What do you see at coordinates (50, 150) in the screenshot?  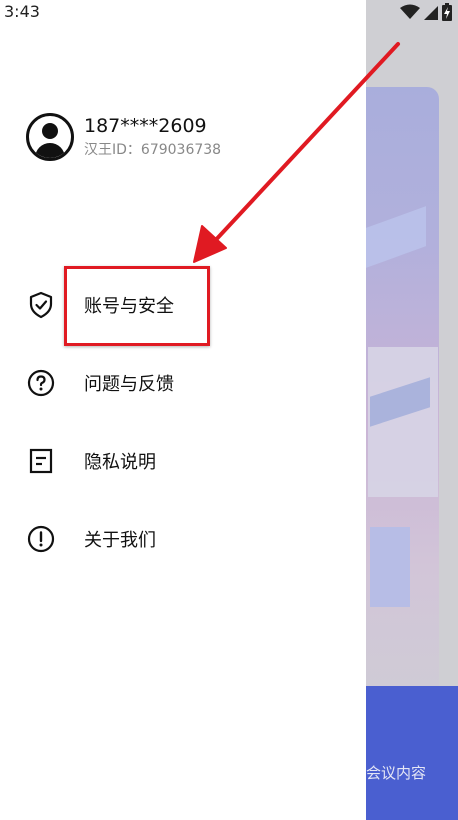 I see `avatar-body-shape` at bounding box center [50, 150].